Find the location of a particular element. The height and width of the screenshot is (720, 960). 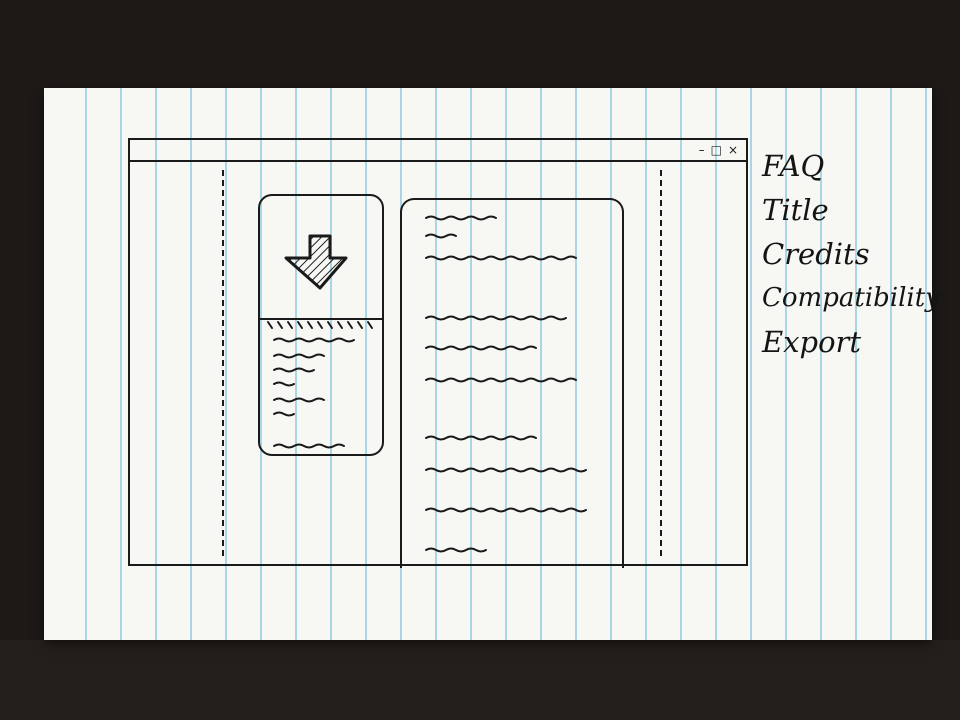

right-column-divider is located at coordinates (661, 363).